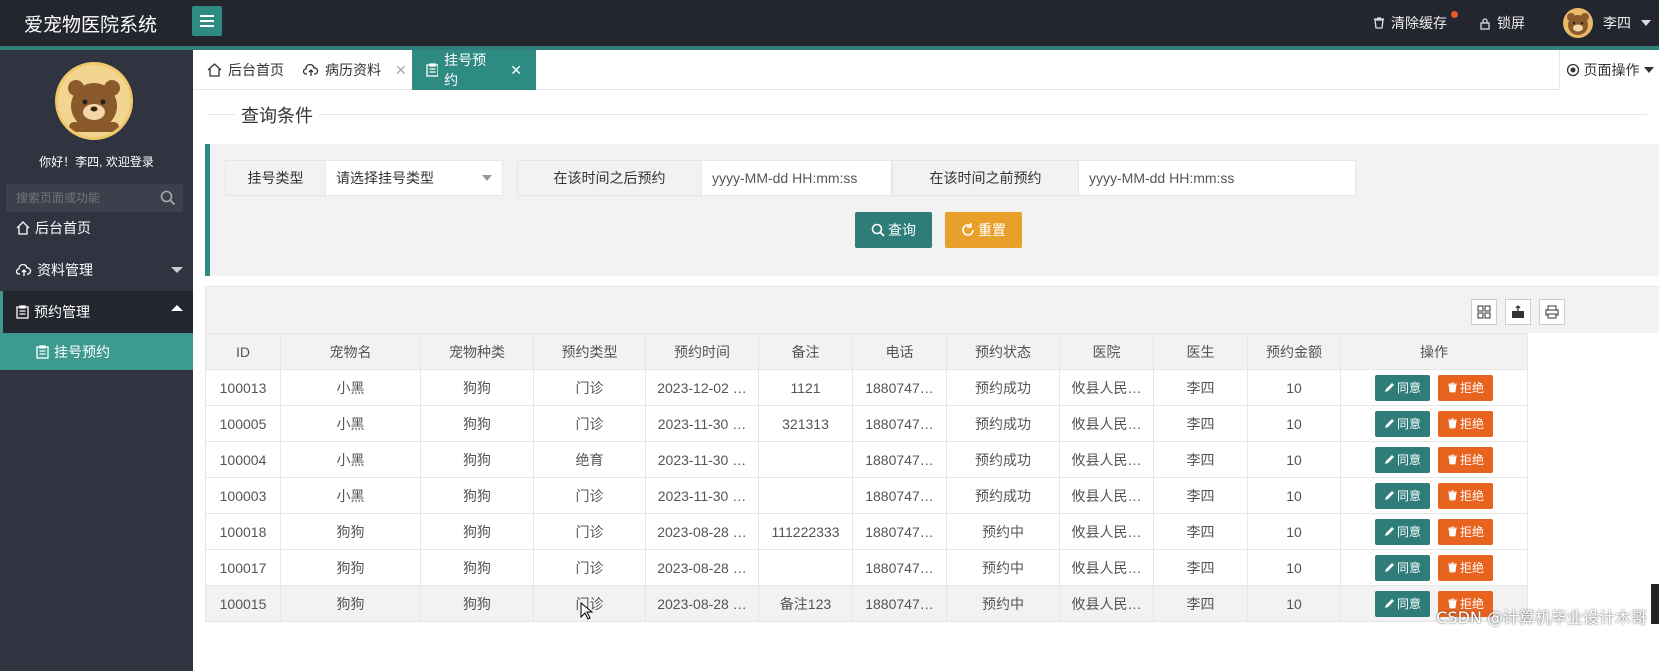 The image size is (1659, 671). What do you see at coordinates (177, 308) in the screenshot?
I see `chevron-up-icon` at bounding box center [177, 308].